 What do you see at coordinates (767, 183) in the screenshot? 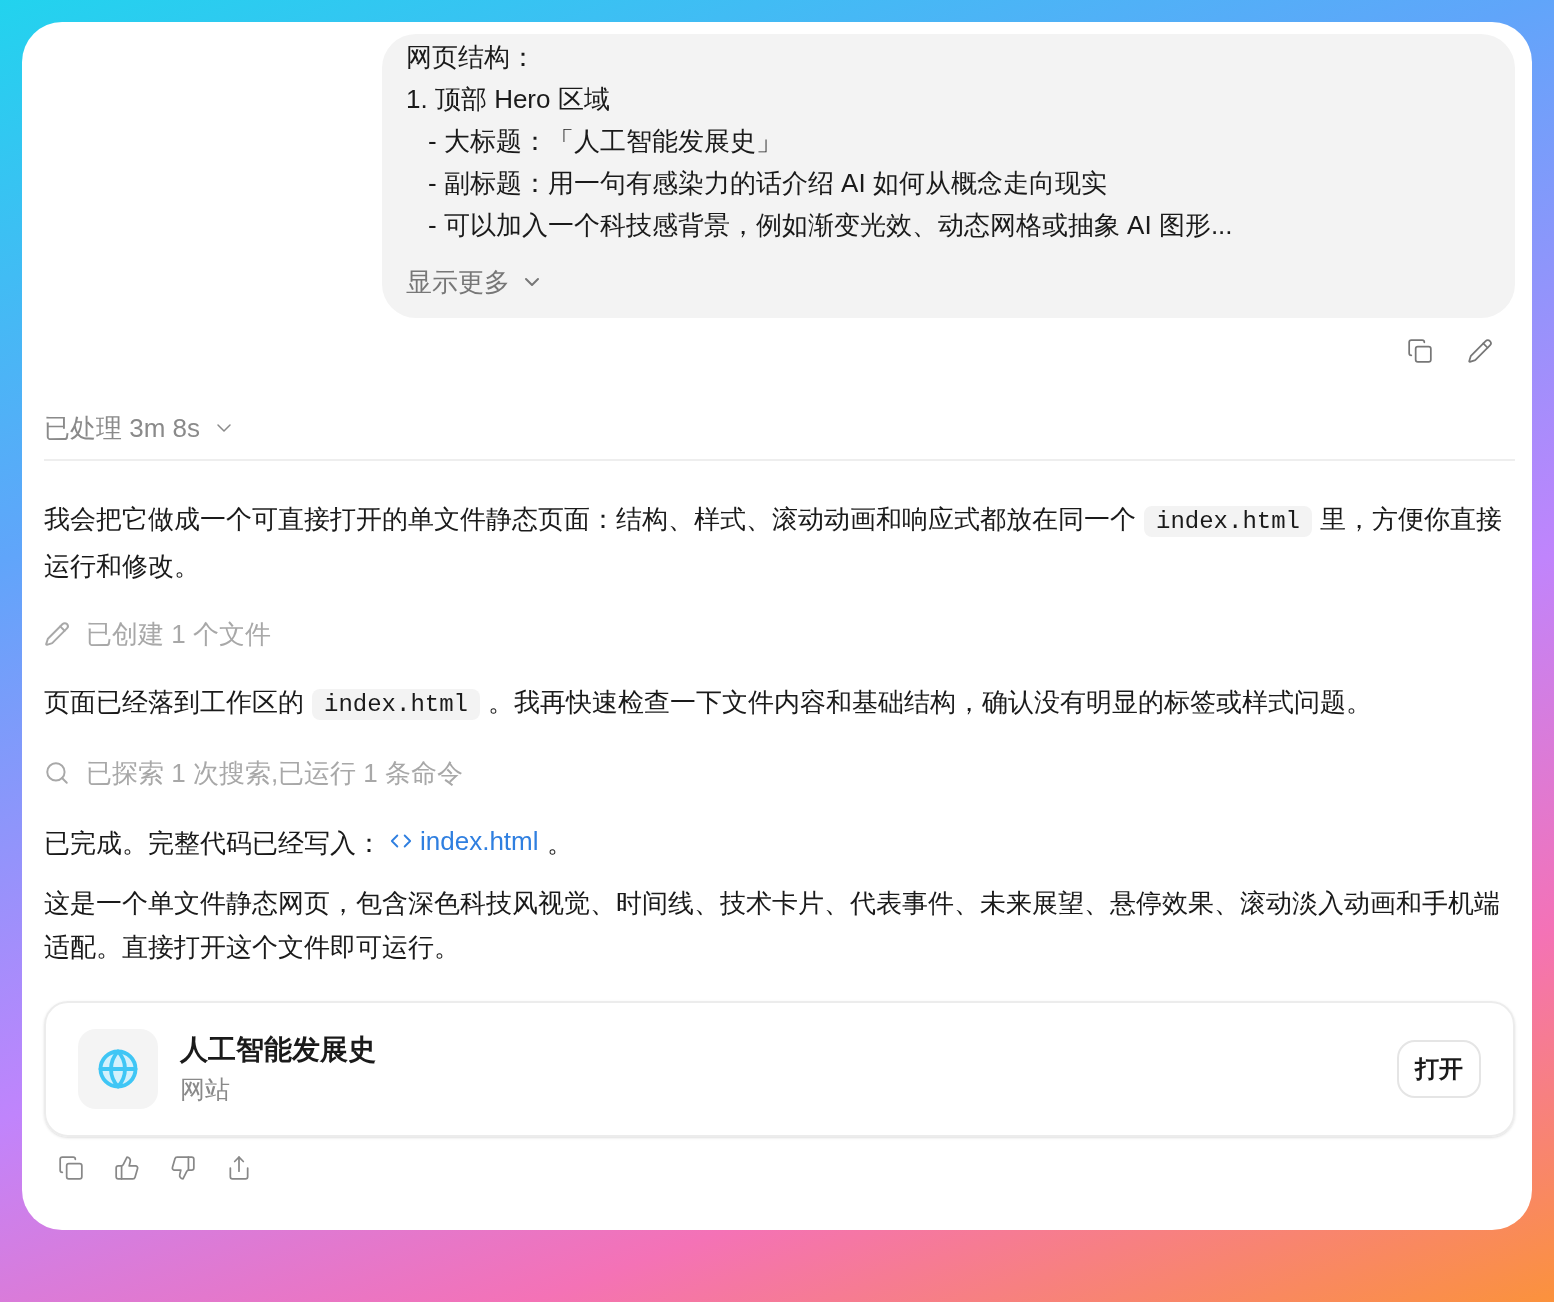
I see `message-line: - 副标题：用一句有感染力的话介绍 AI 如何从概念走向现实` at bounding box center [767, 183].